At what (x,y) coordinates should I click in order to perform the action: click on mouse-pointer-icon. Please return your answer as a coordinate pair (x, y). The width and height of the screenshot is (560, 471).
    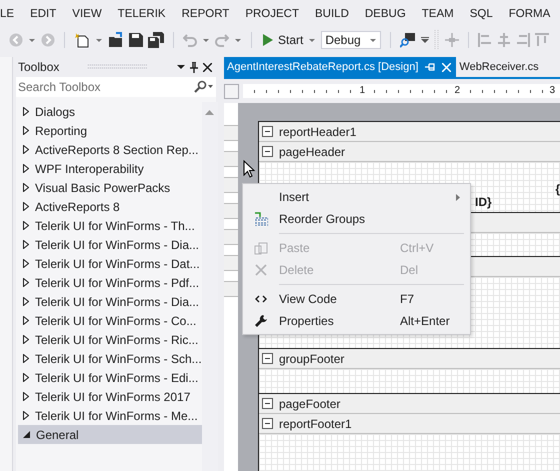
    Looking at the image, I should click on (249, 169).